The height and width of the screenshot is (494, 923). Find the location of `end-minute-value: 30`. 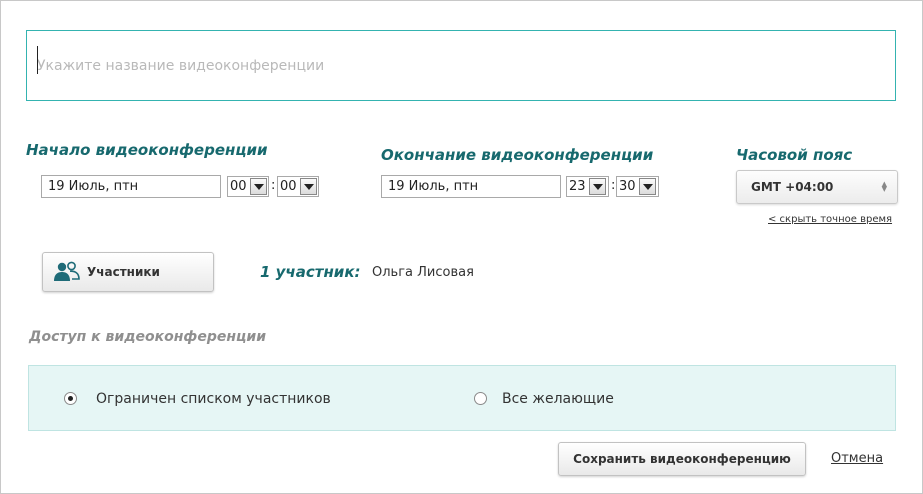

end-minute-value: 30 is located at coordinates (627, 186).